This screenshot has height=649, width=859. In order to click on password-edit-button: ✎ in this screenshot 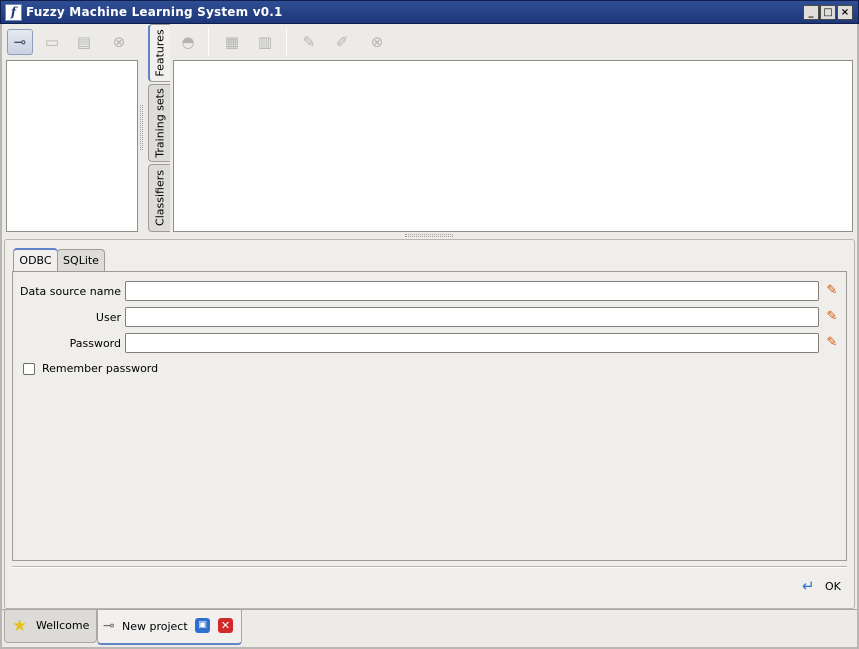, I will do `click(832, 343)`.